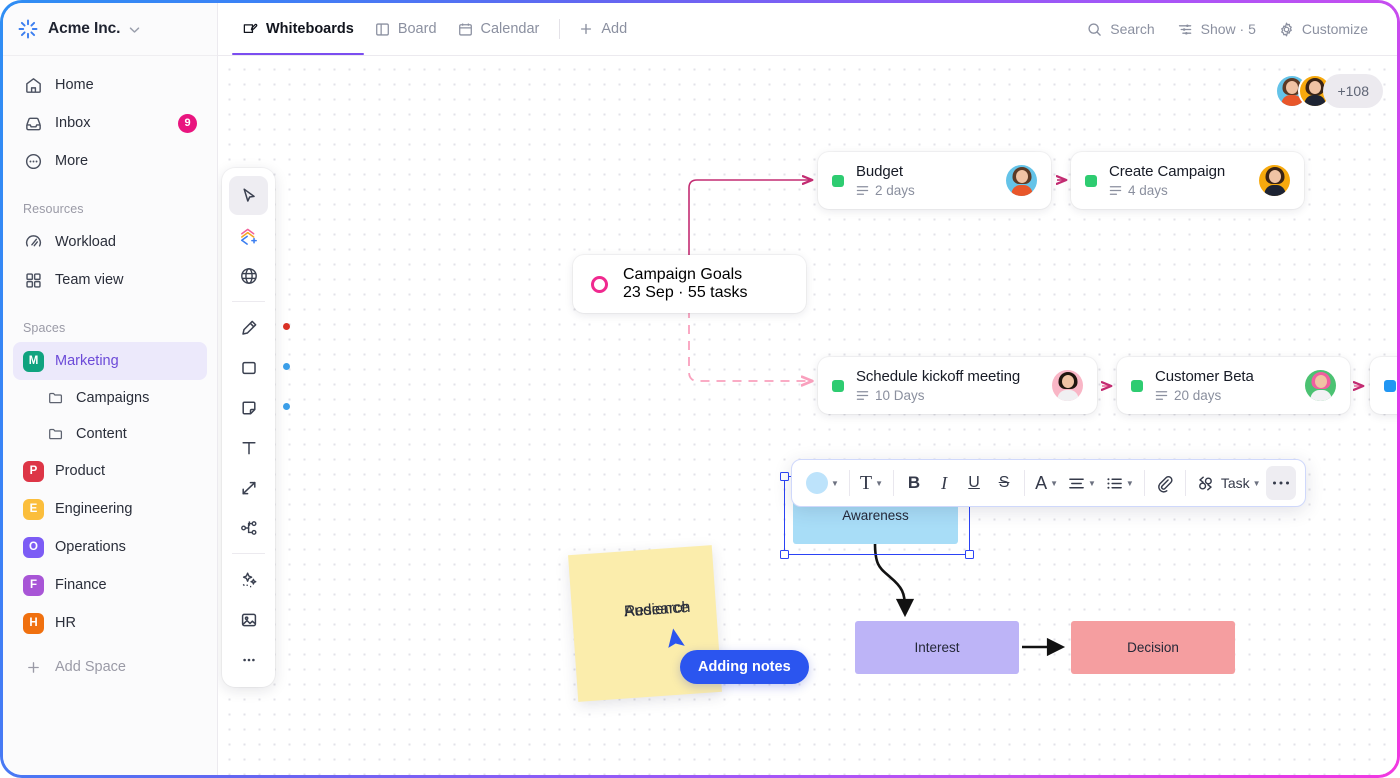 This screenshot has width=1400, height=778. What do you see at coordinates (417, 29) in the screenshot?
I see `tab-label: Board` at bounding box center [417, 29].